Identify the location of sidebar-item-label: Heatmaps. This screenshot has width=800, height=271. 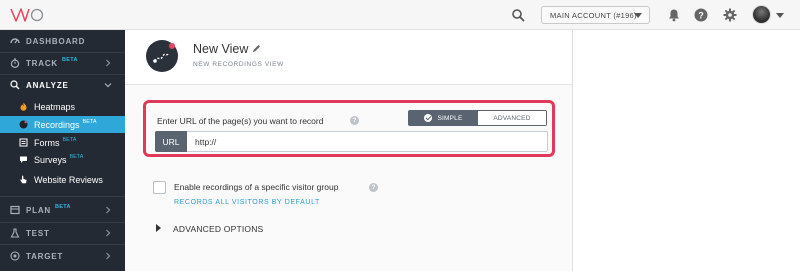
(55, 106).